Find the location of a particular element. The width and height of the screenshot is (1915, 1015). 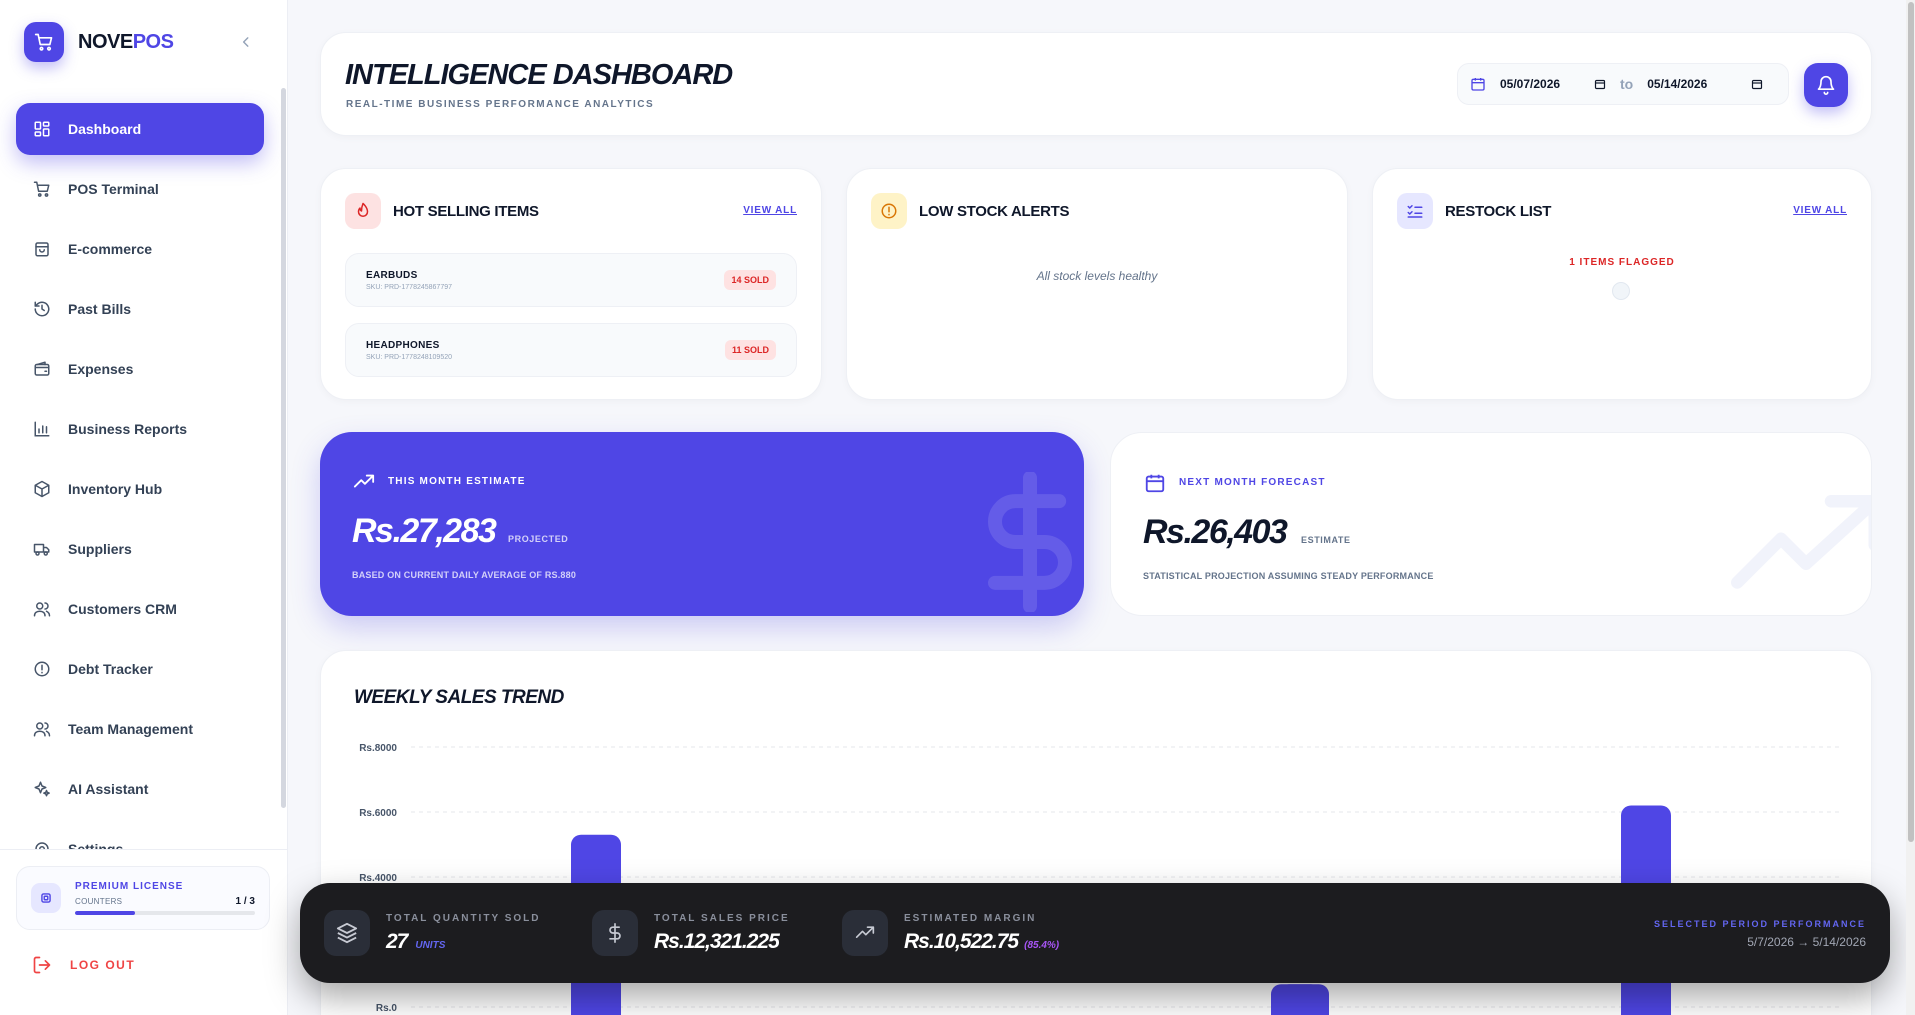

this-month-label: THIS MONTH ESTIMATE is located at coordinates (457, 481).